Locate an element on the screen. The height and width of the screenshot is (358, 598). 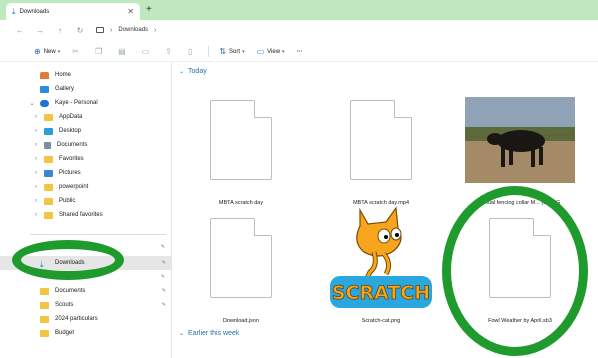
address-bar: ← → ↑ ↻ › Downloads › is located at coordinates (299, 30).